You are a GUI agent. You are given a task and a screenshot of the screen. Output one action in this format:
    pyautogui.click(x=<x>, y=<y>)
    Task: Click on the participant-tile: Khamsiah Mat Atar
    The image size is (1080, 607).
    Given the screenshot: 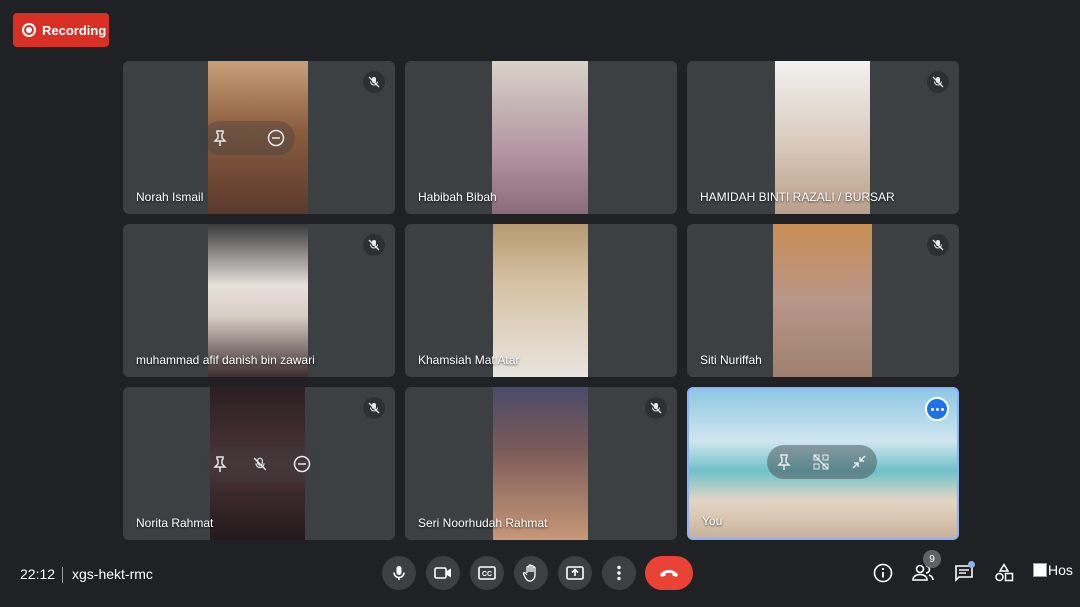 What is the action you would take?
    pyautogui.click(x=541, y=300)
    